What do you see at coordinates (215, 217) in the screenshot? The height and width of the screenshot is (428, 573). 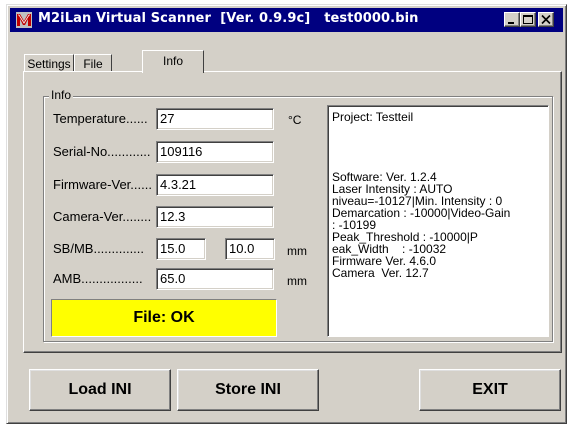 I see `camera-field: 12.3` at bounding box center [215, 217].